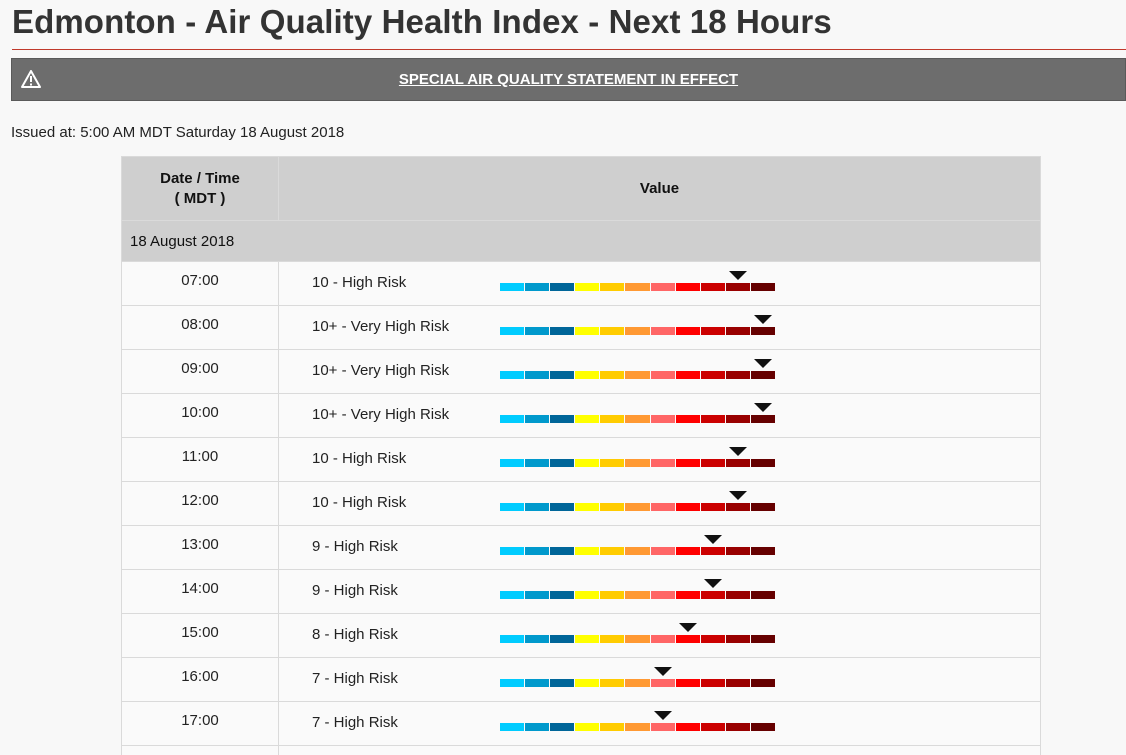 This screenshot has width=1126, height=755. I want to click on table-row: 09:00 10+ - Very High Risk, so click(581, 371).